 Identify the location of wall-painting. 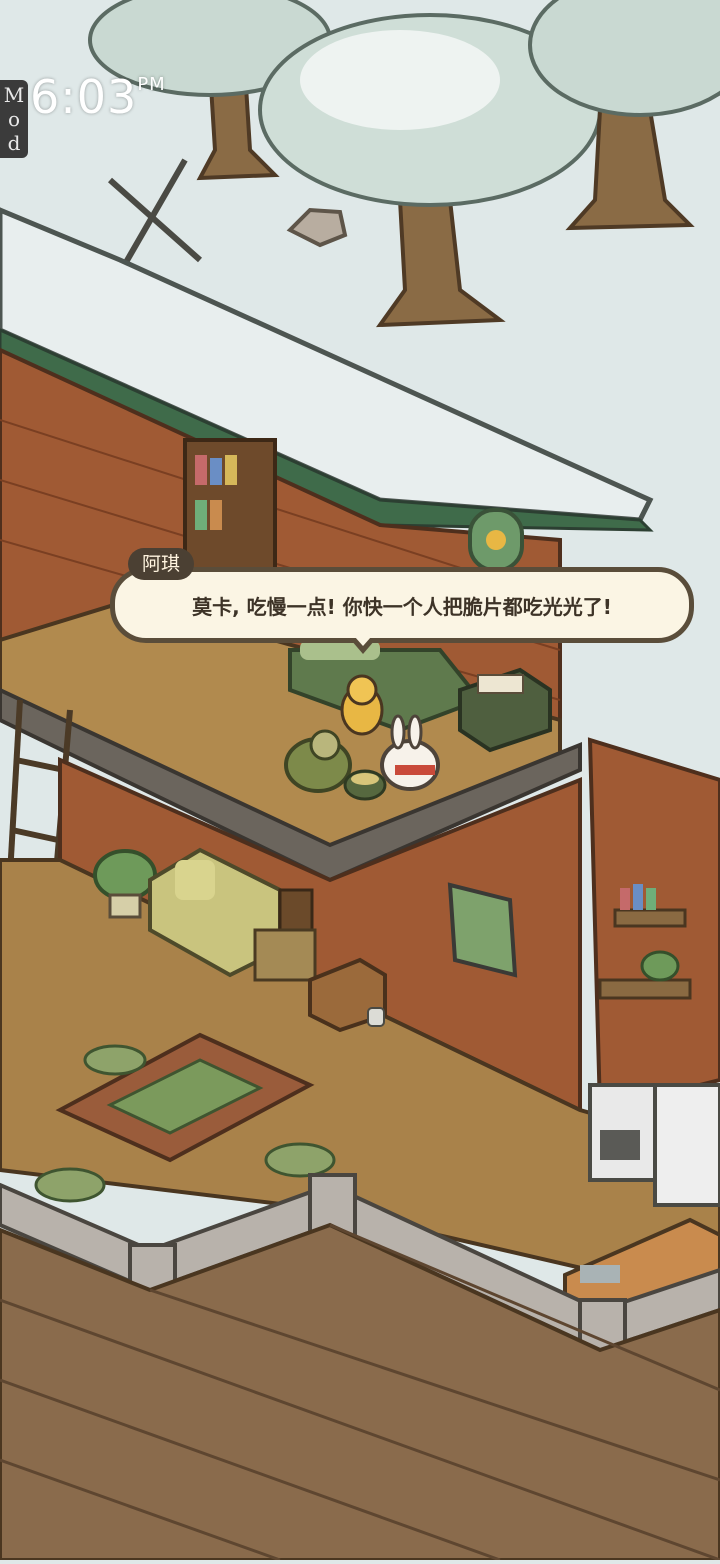
(482, 930).